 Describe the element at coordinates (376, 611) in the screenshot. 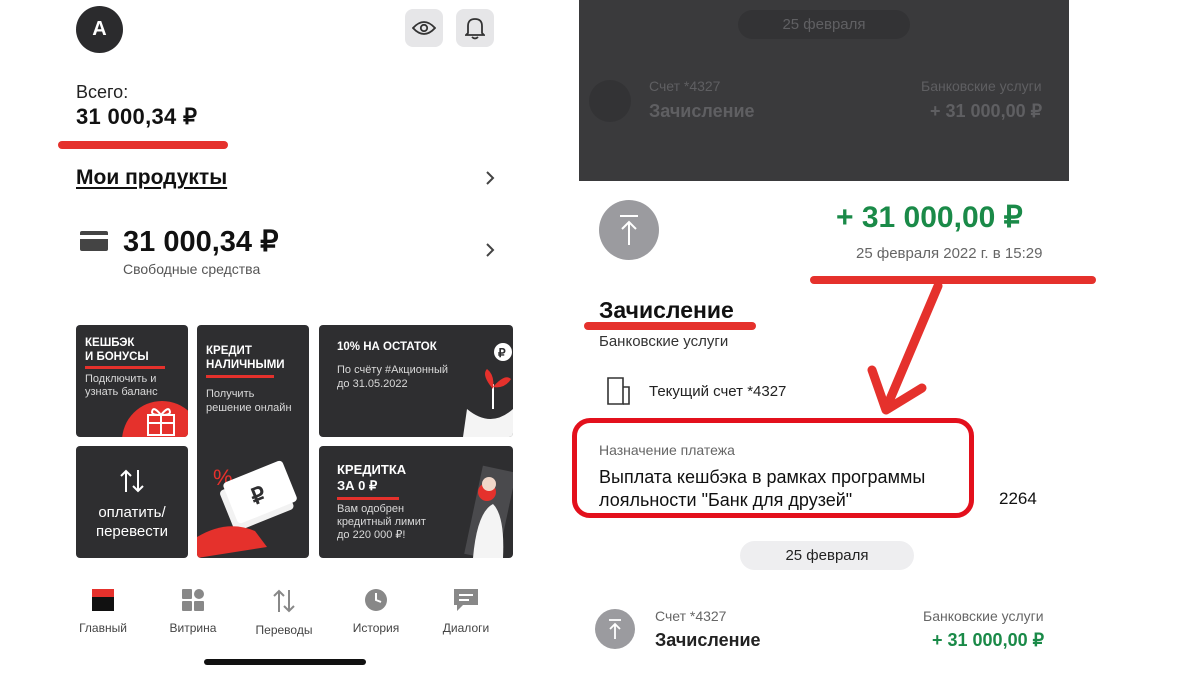

I see `nav-history: История` at that location.